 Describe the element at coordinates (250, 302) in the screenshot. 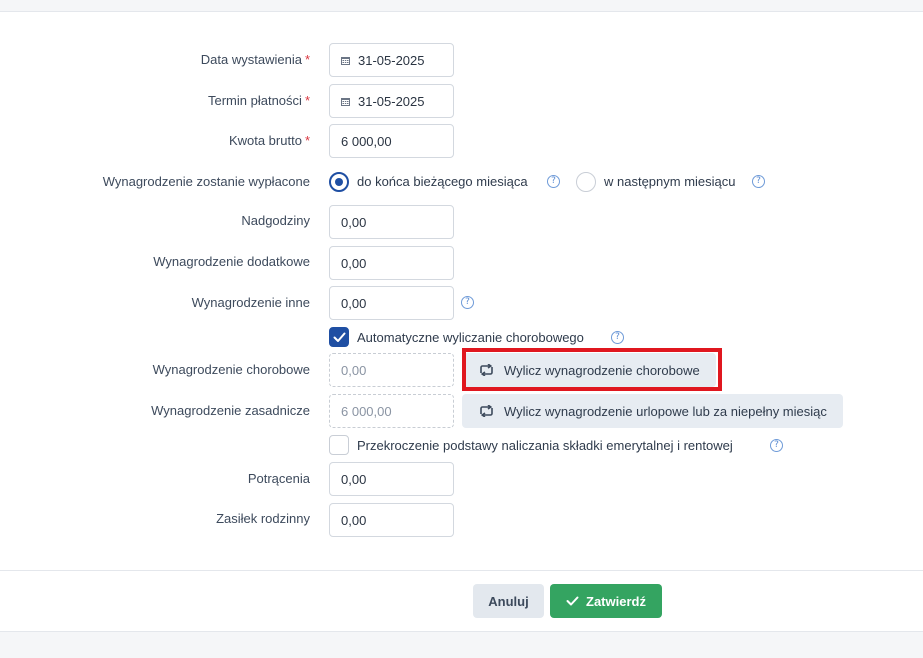

I see `wyn-inne-label: Wynagrodzenie inne` at that location.